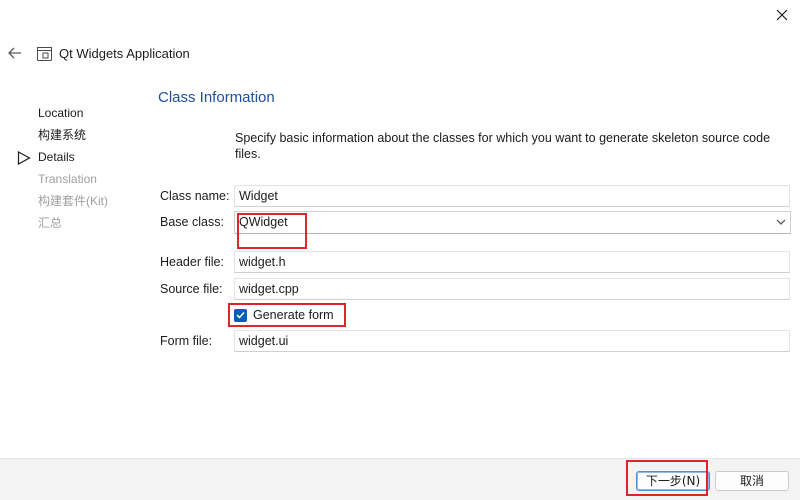  I want to click on close-button, so click(782, 15).